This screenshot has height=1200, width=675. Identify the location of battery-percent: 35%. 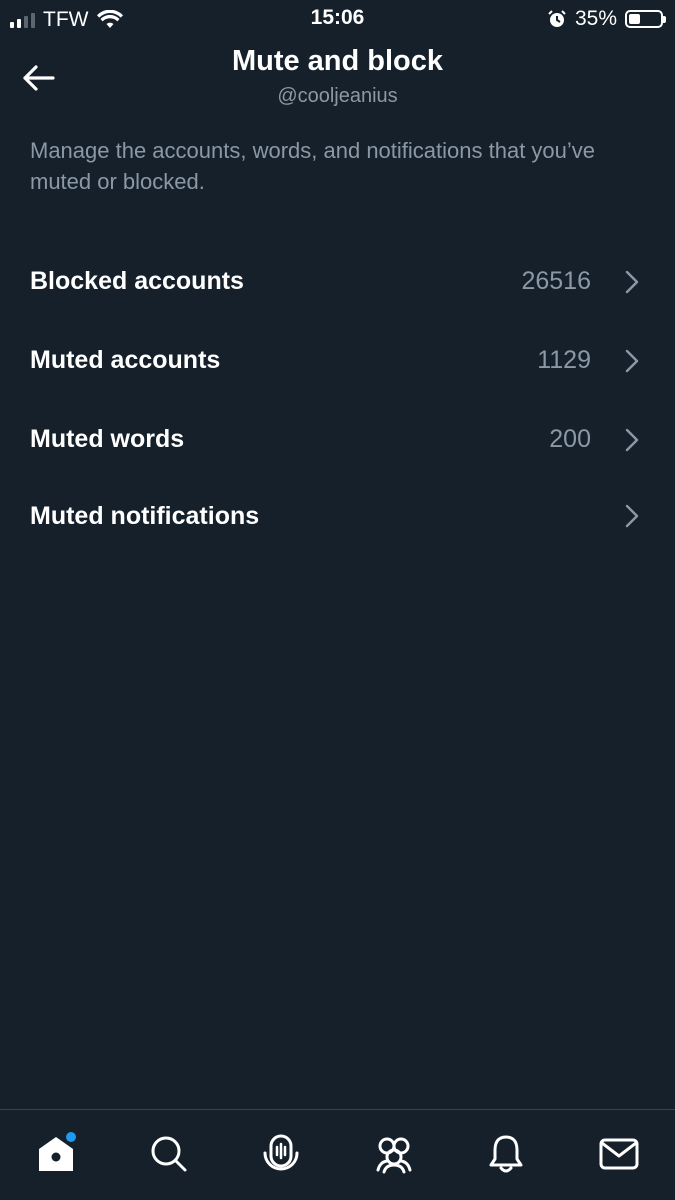
(595, 18).